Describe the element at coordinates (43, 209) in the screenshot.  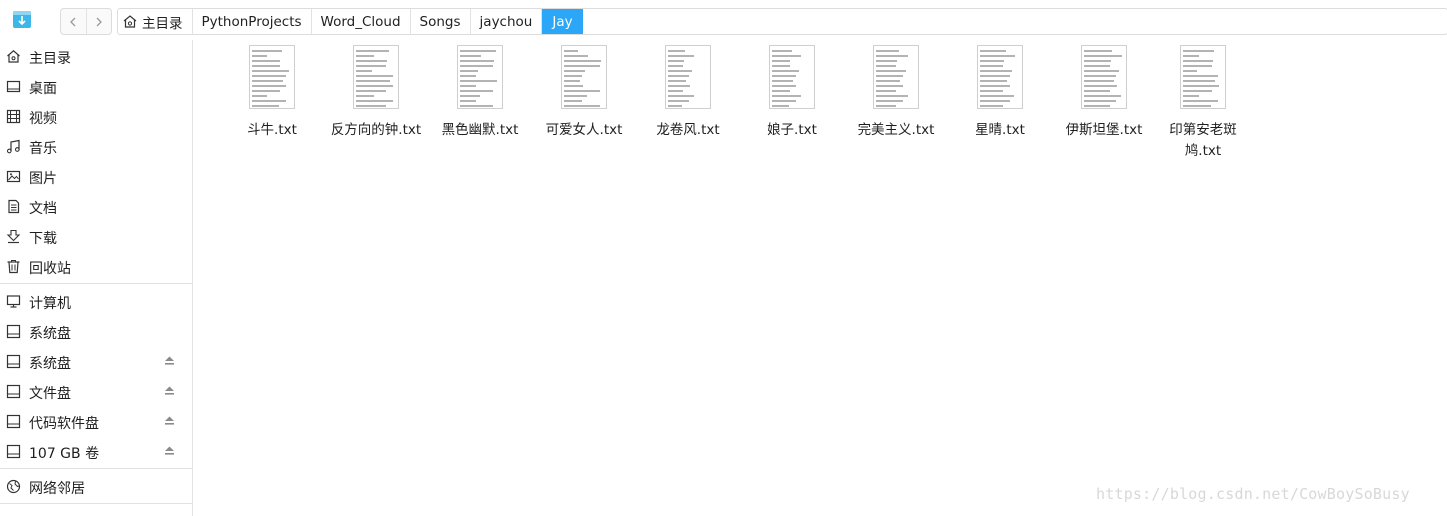
I see `sidebar-item-label: 文档` at that location.